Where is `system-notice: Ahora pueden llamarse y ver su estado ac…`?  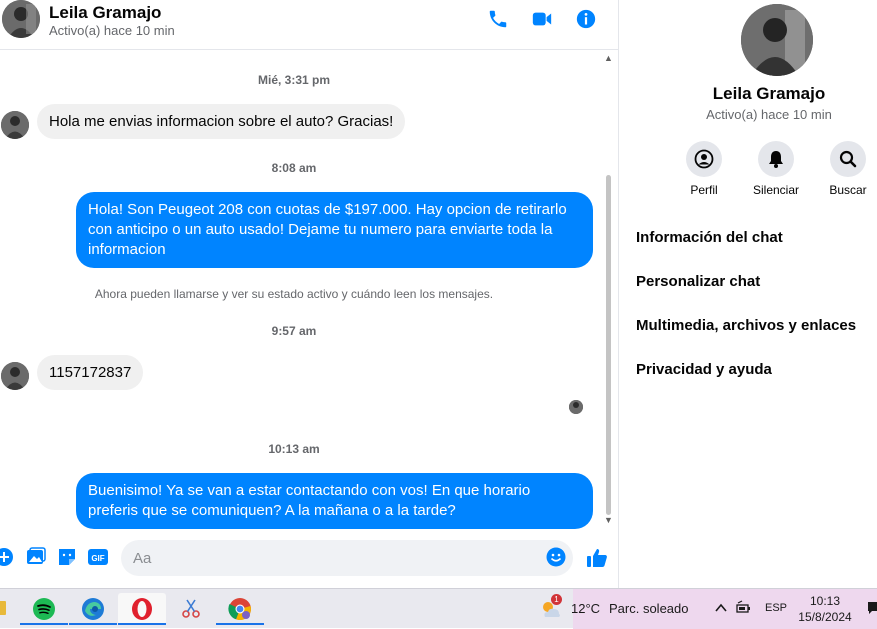
system-notice: Ahora pueden llamarse y ver su estado ac… is located at coordinates (294, 294).